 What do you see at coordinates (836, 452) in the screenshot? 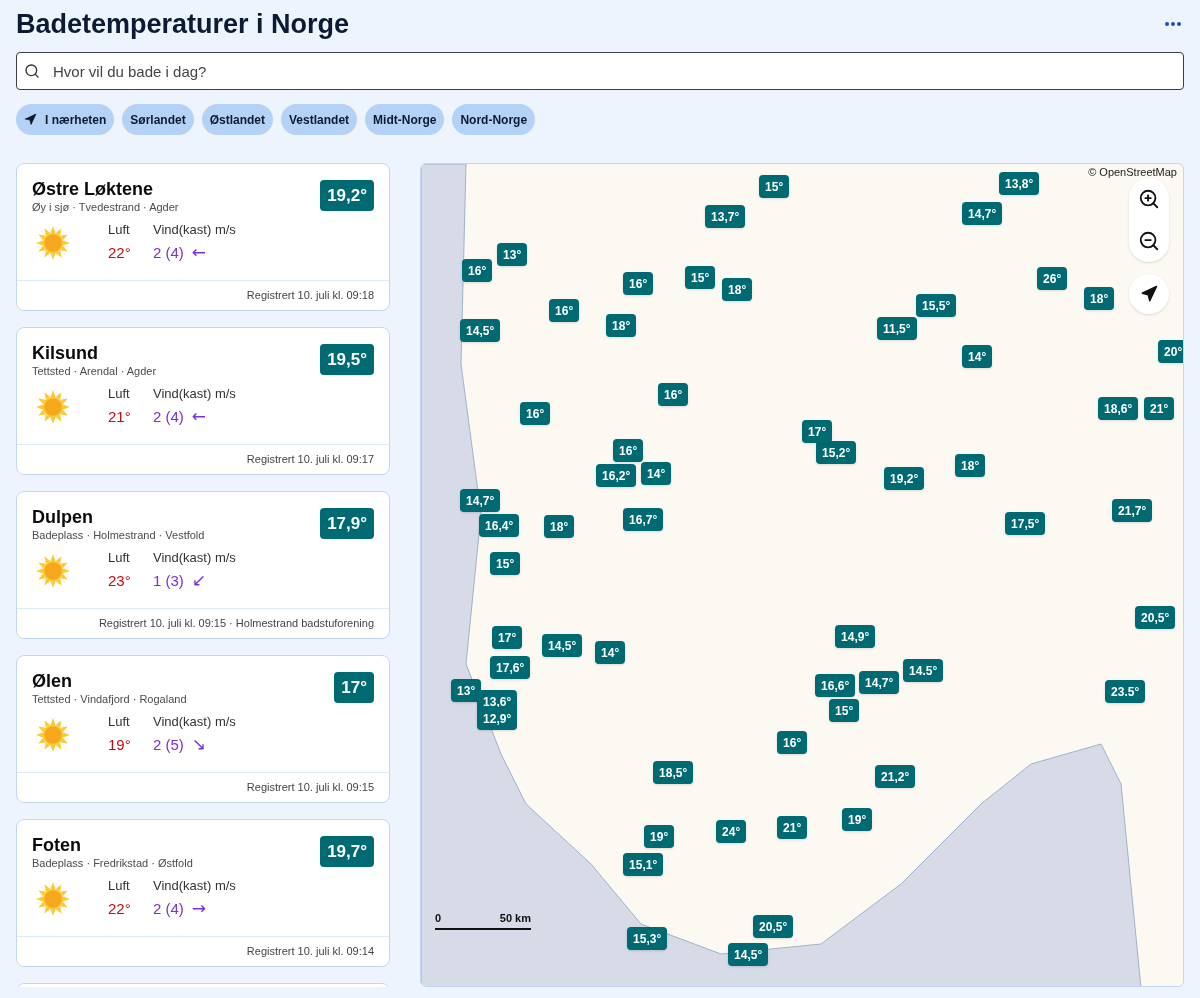
I see `temperature-marker: 15,2°` at bounding box center [836, 452].